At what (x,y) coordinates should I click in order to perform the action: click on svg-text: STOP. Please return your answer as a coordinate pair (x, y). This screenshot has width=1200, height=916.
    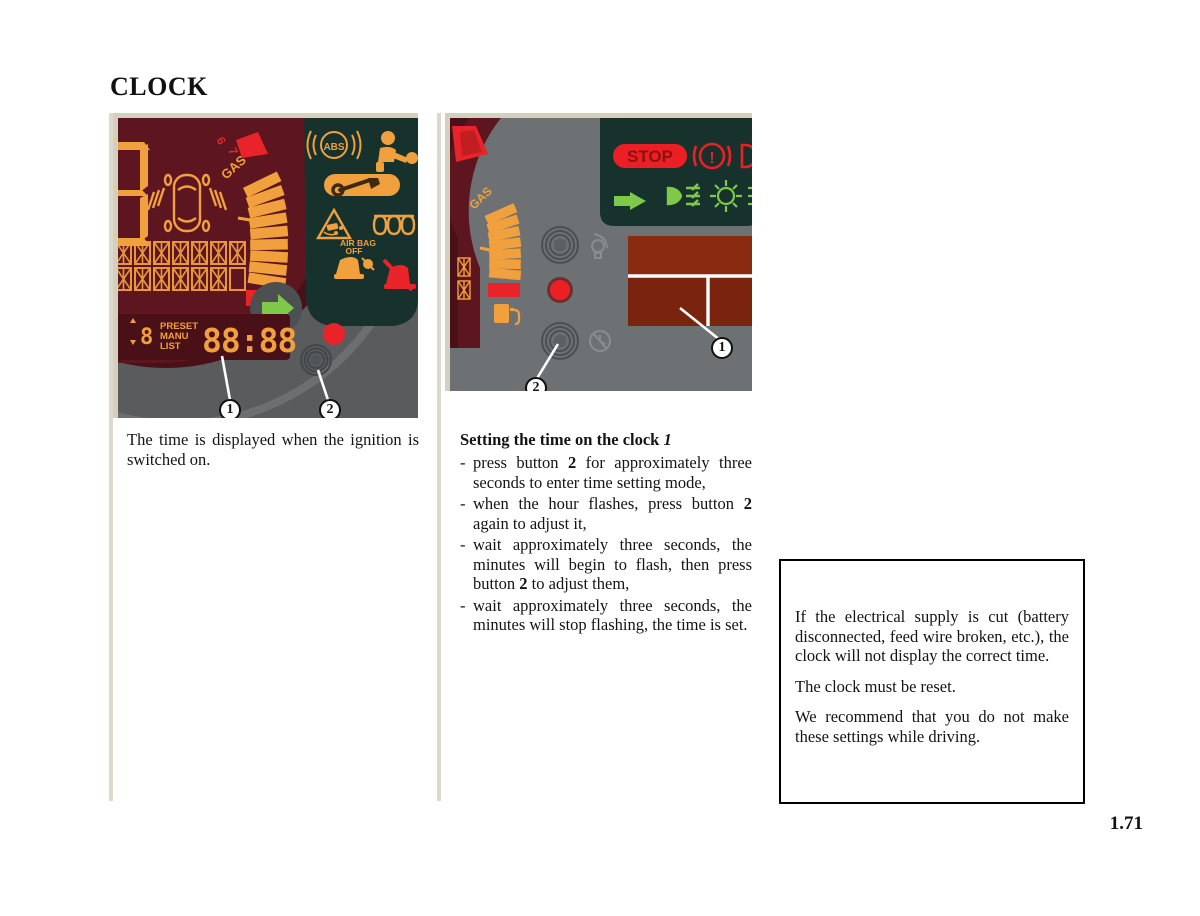
    Looking at the image, I should click on (650, 156).